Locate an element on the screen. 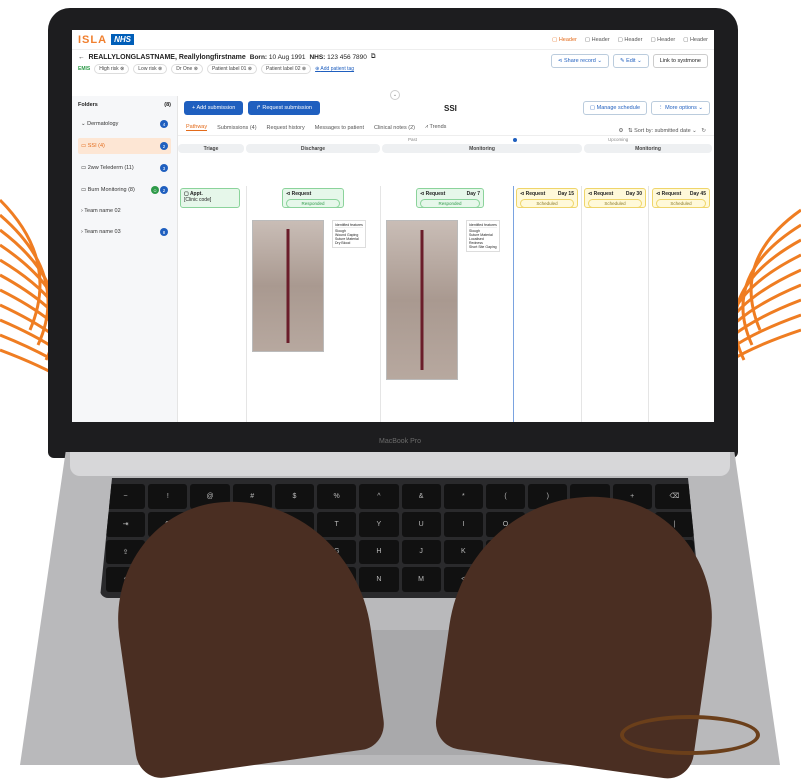  keyboard-key: Y is located at coordinates (379, 524).